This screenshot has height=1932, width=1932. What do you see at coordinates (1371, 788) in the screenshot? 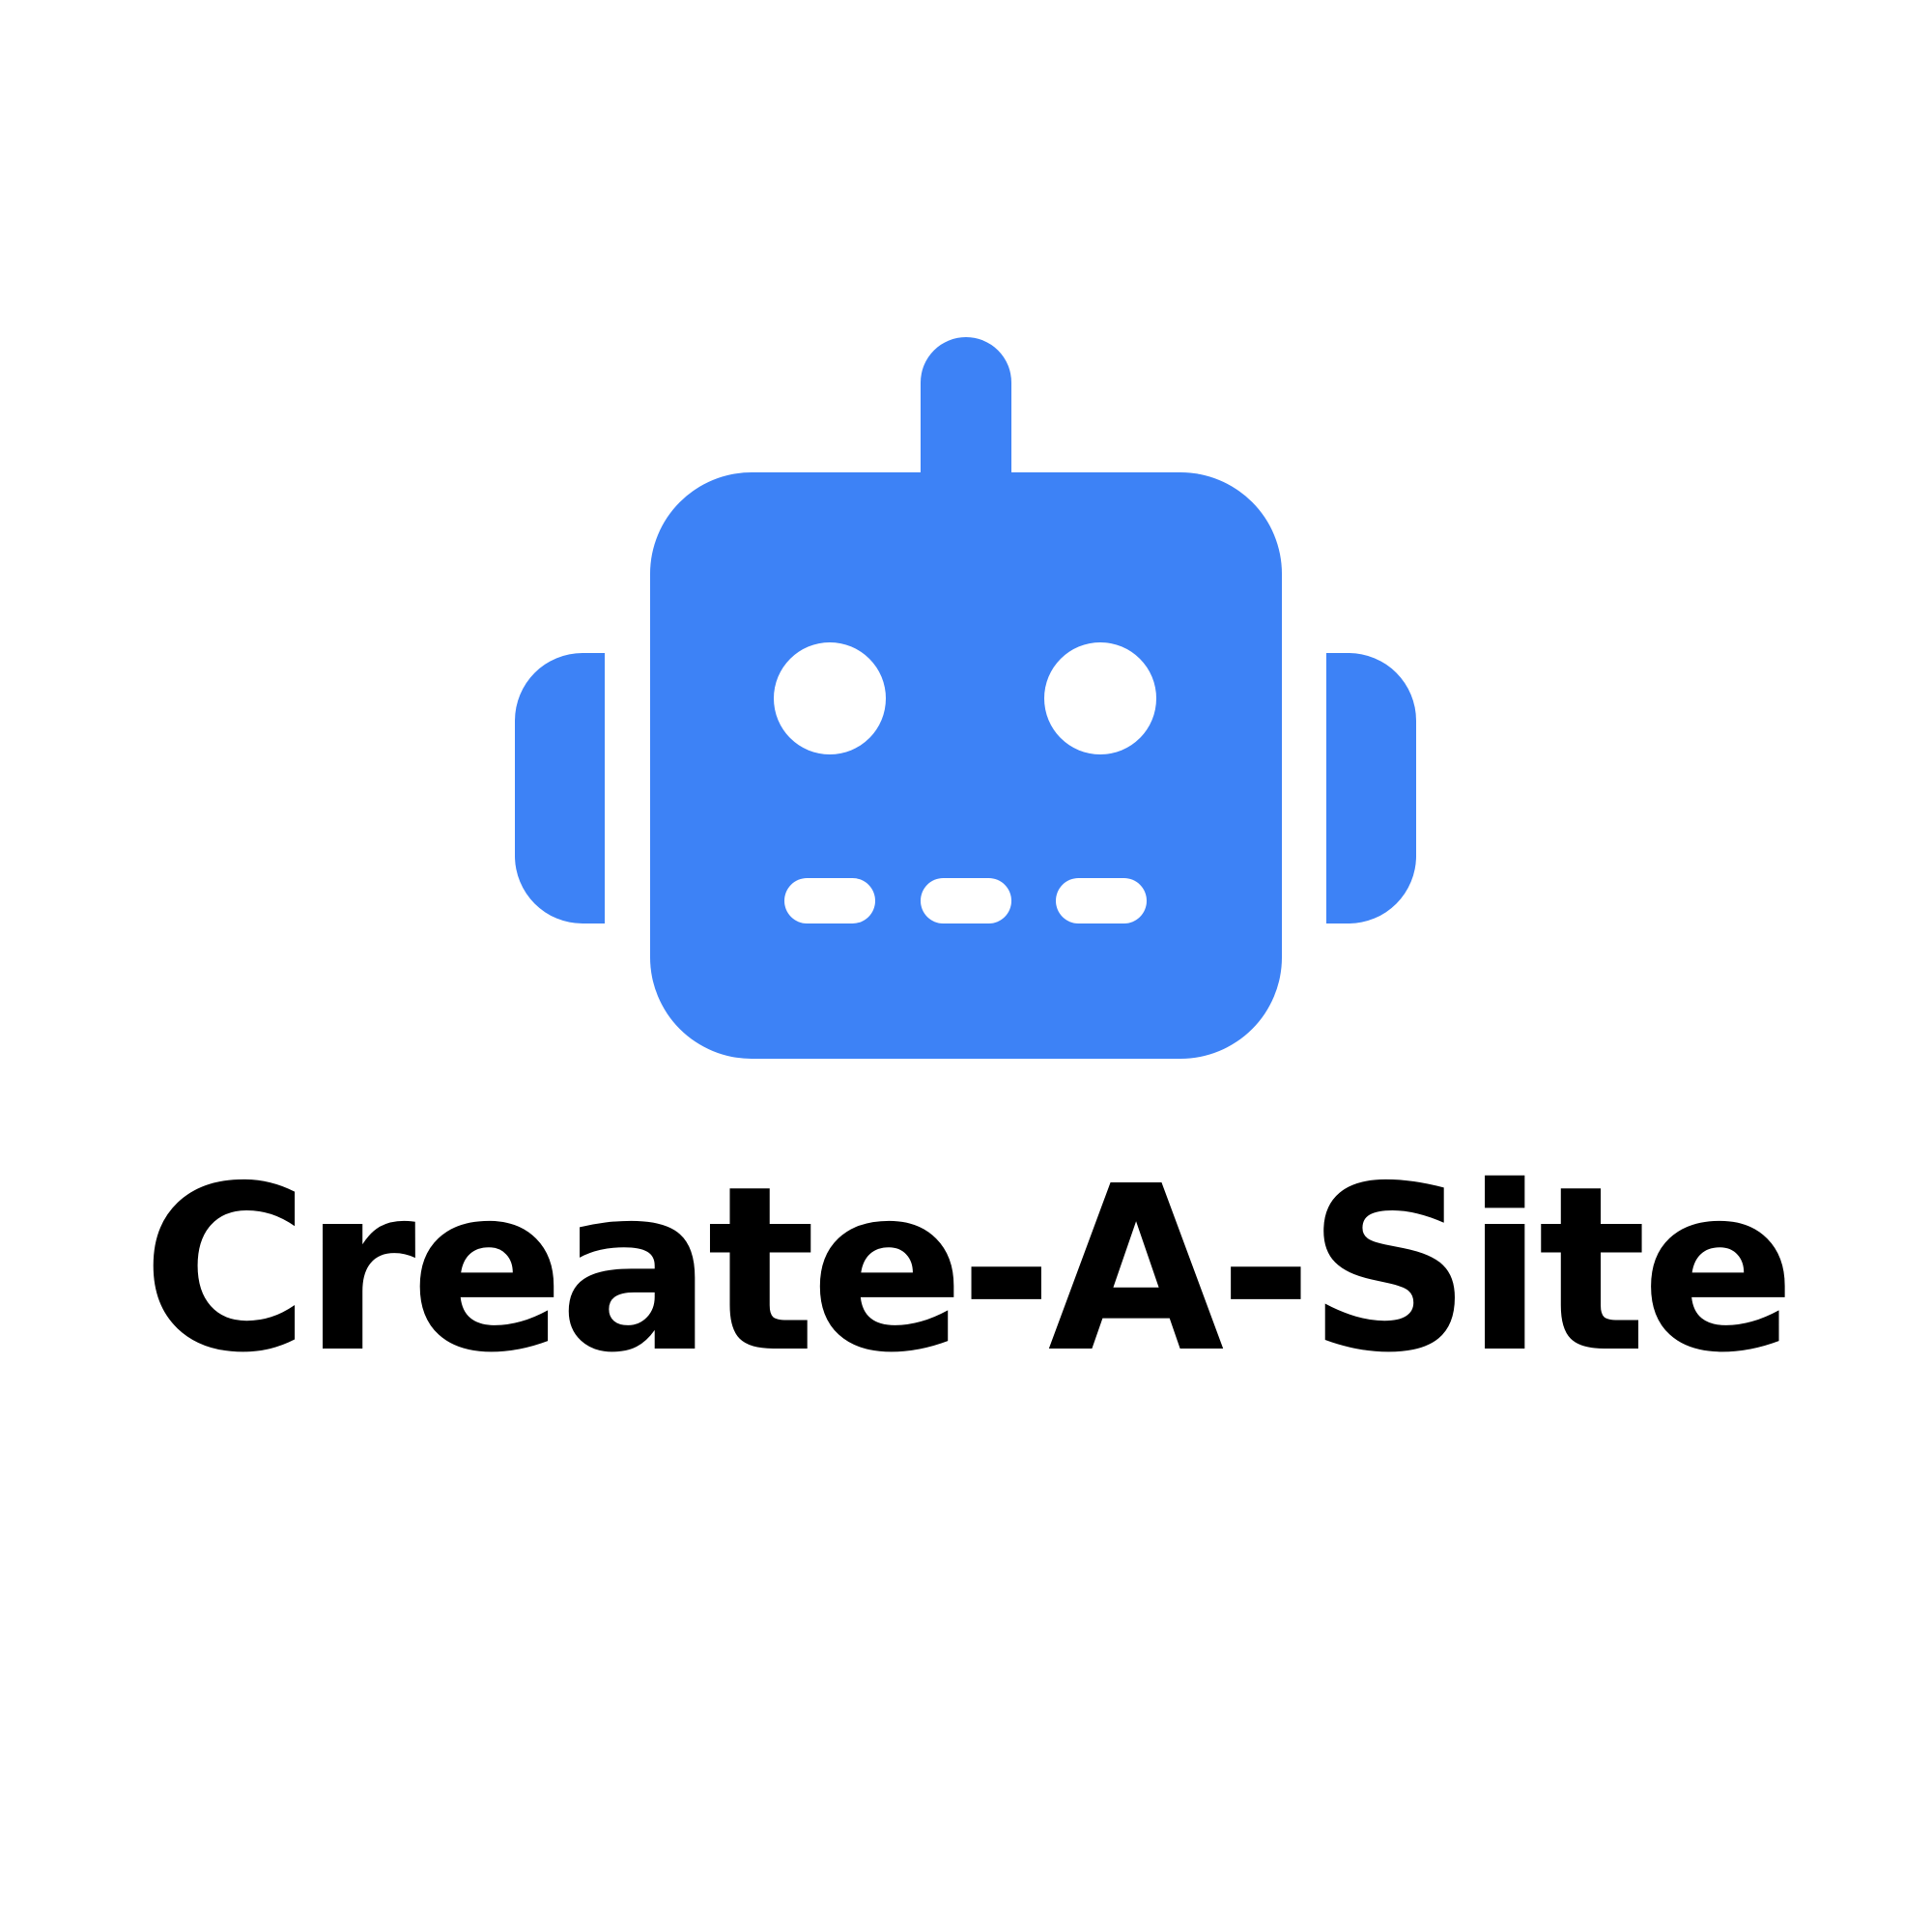
I see `right-ear` at bounding box center [1371, 788].